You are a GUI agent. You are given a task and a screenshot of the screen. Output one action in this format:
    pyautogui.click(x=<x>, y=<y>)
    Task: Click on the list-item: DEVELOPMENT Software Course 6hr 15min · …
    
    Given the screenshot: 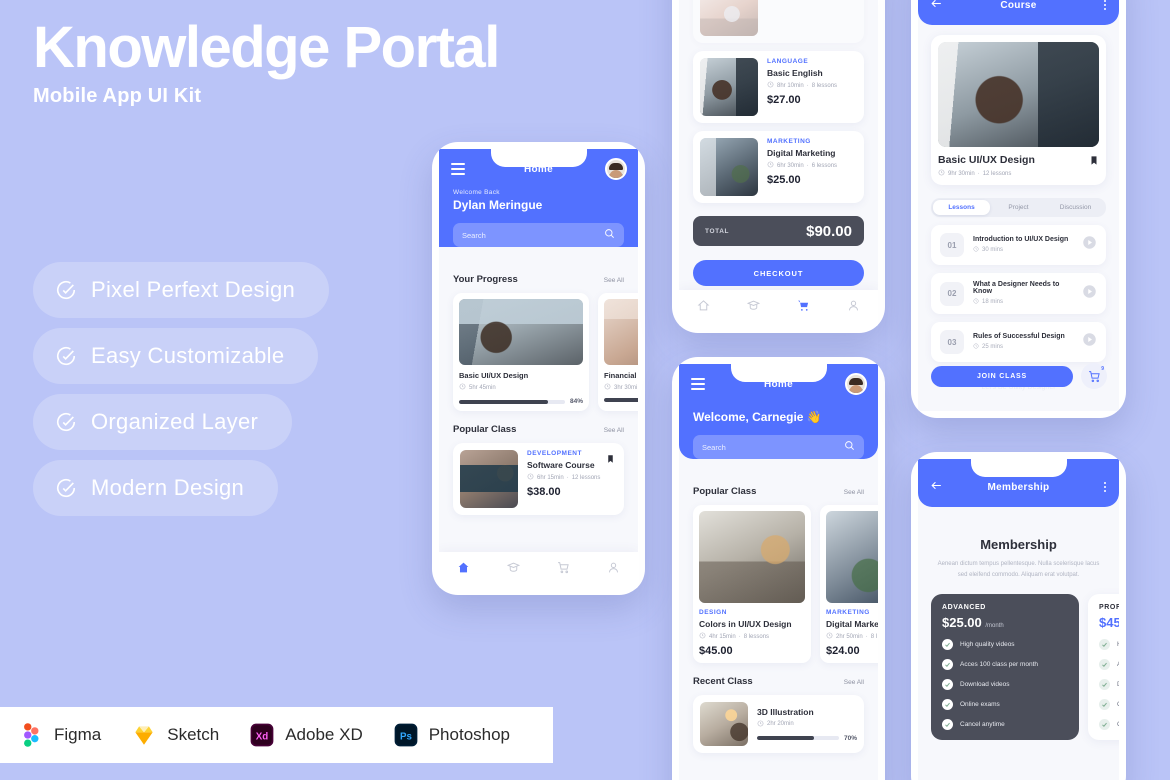 What is the action you would take?
    pyautogui.click(x=538, y=479)
    